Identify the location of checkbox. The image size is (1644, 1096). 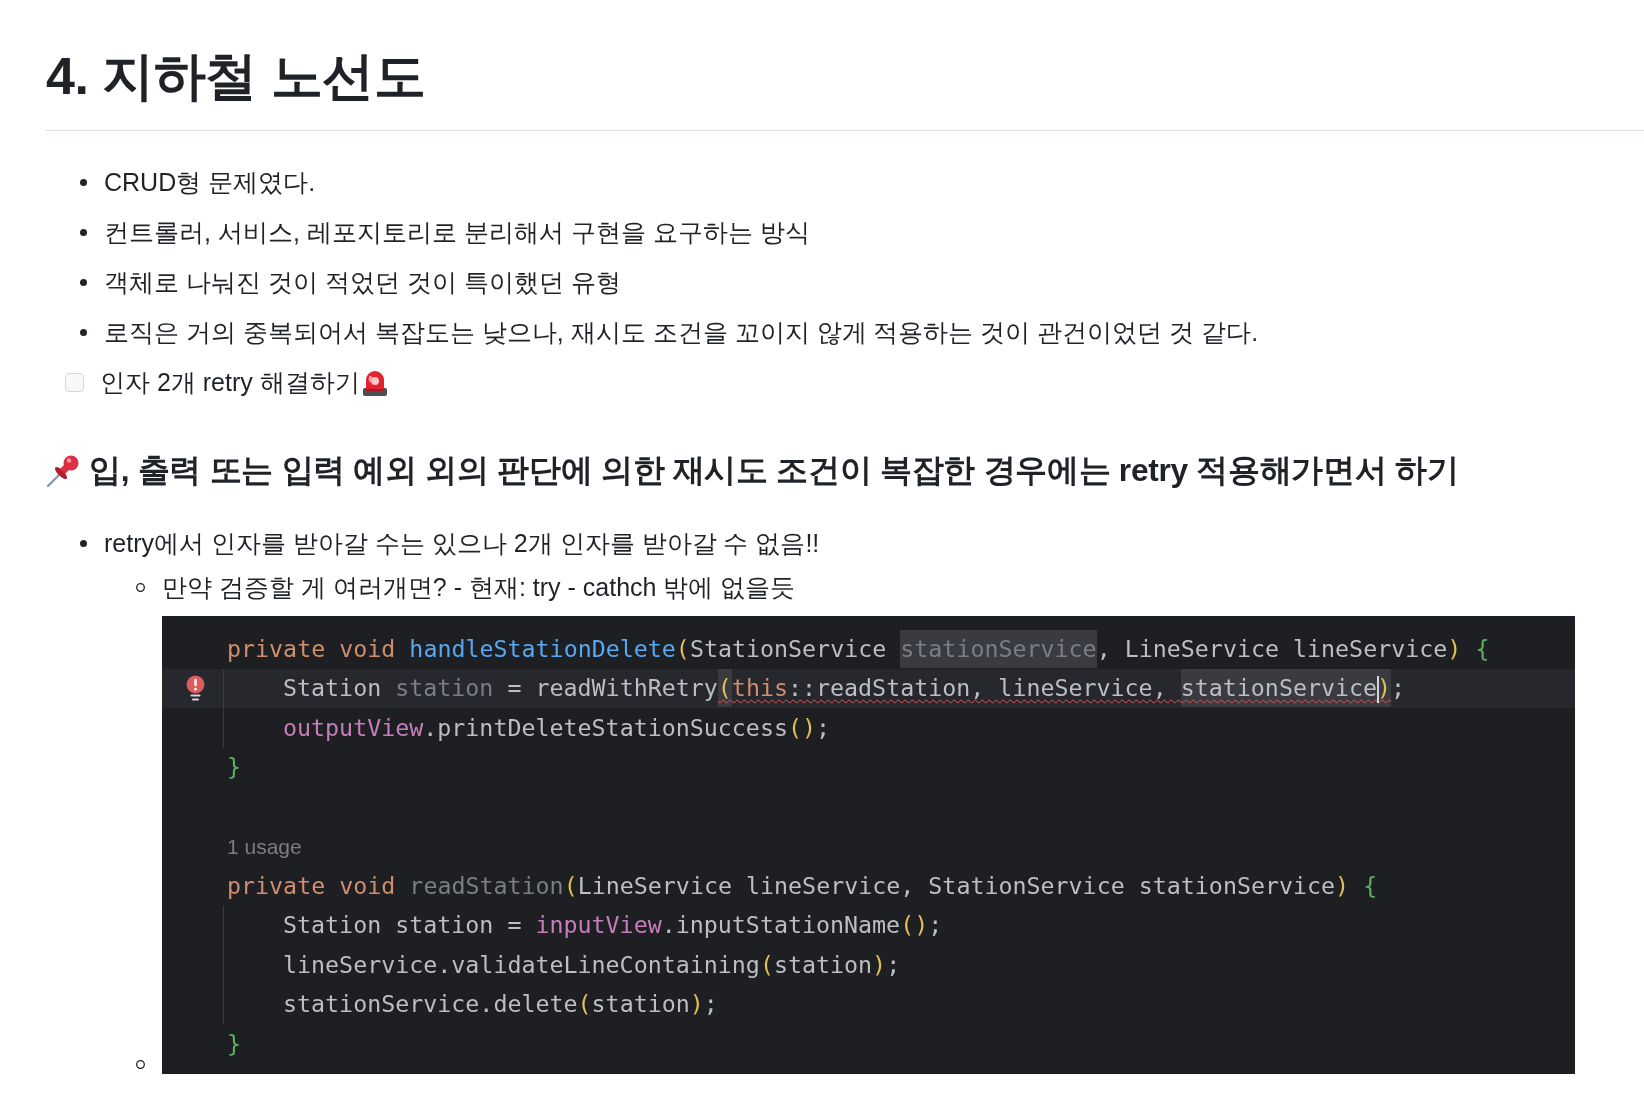
(74, 382).